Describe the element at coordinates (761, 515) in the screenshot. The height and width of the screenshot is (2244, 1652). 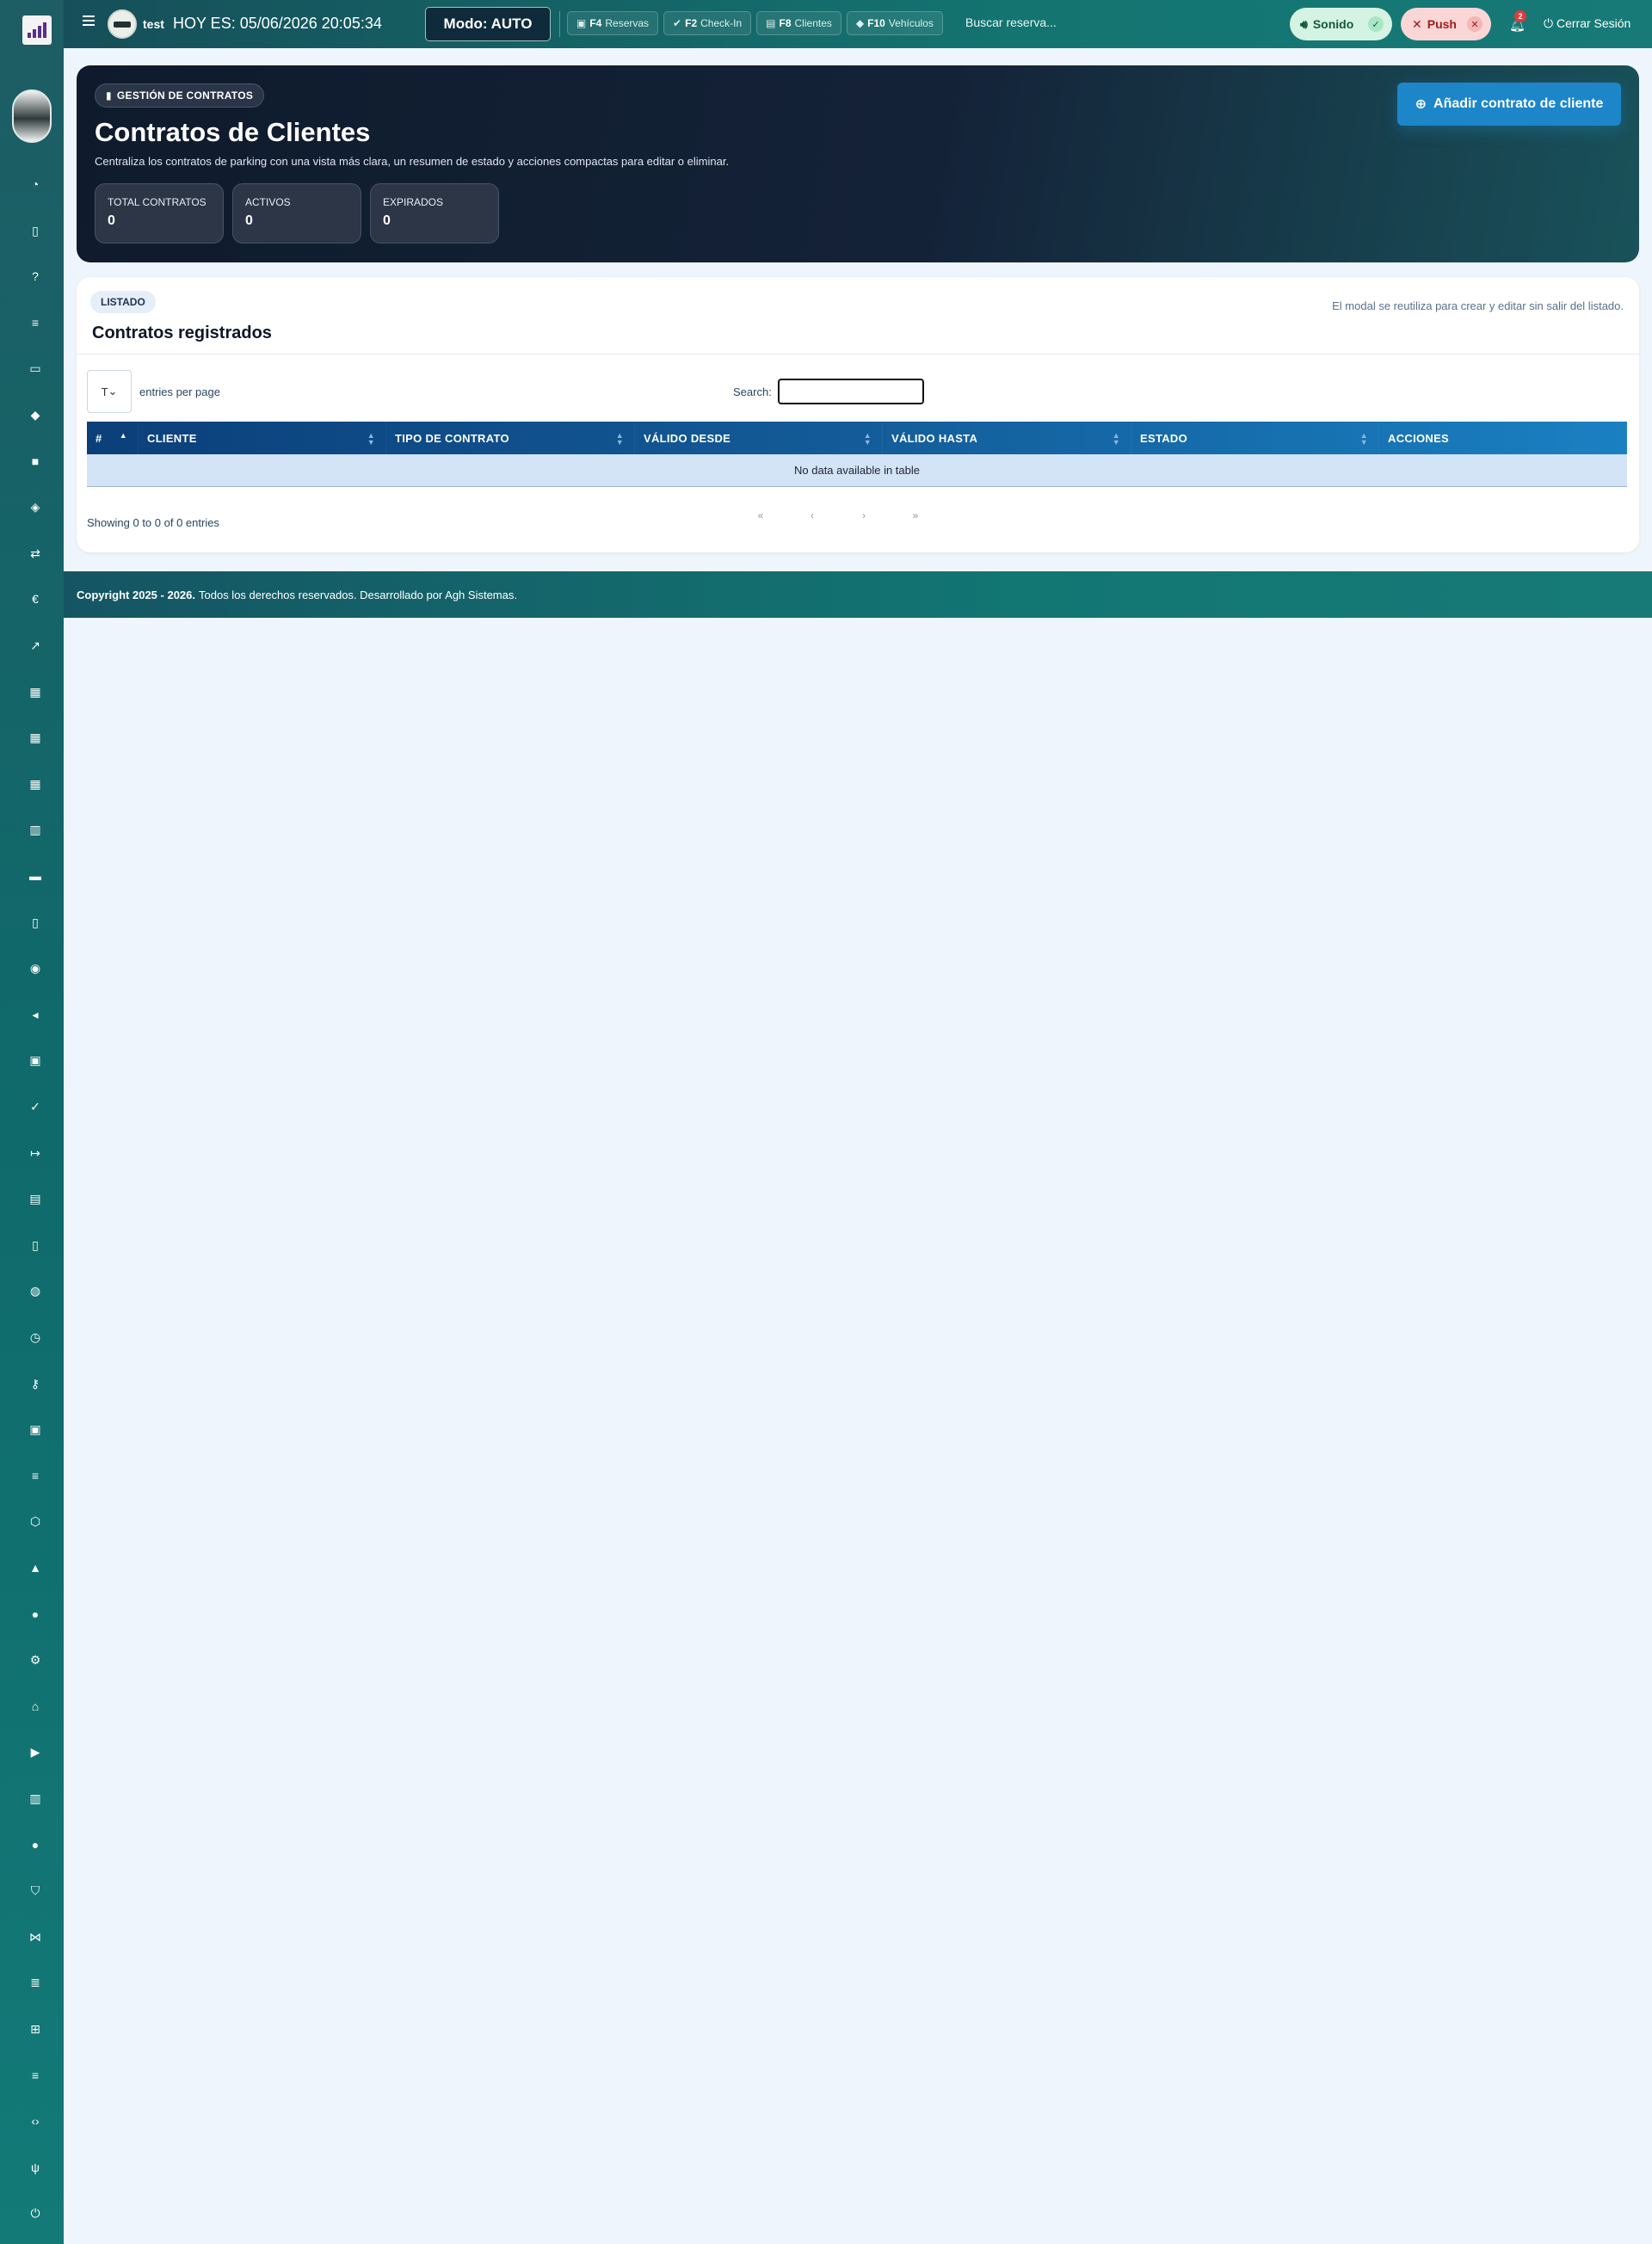
I see `first-page-button: «` at that location.